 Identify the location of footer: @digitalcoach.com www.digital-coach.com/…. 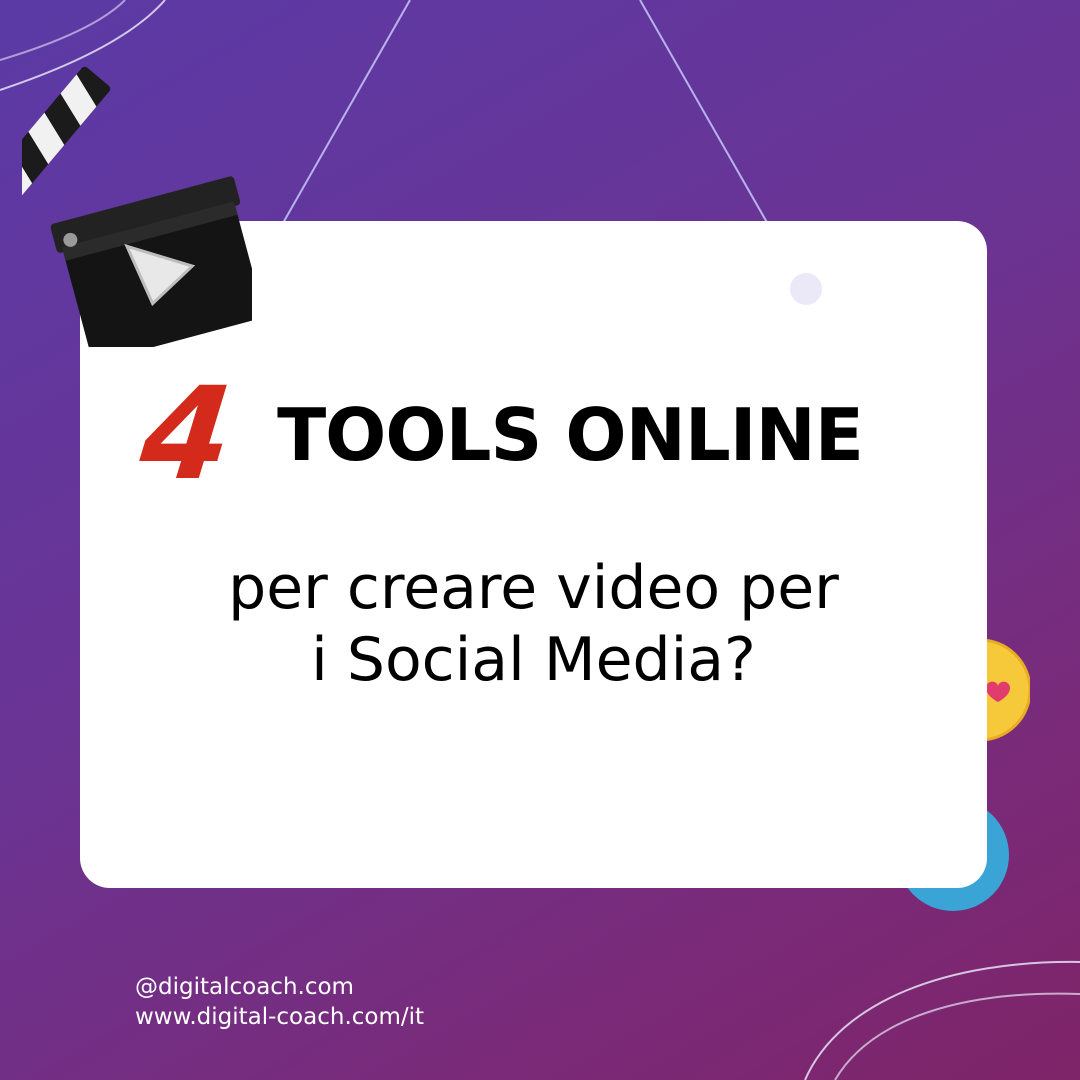
(279, 1002).